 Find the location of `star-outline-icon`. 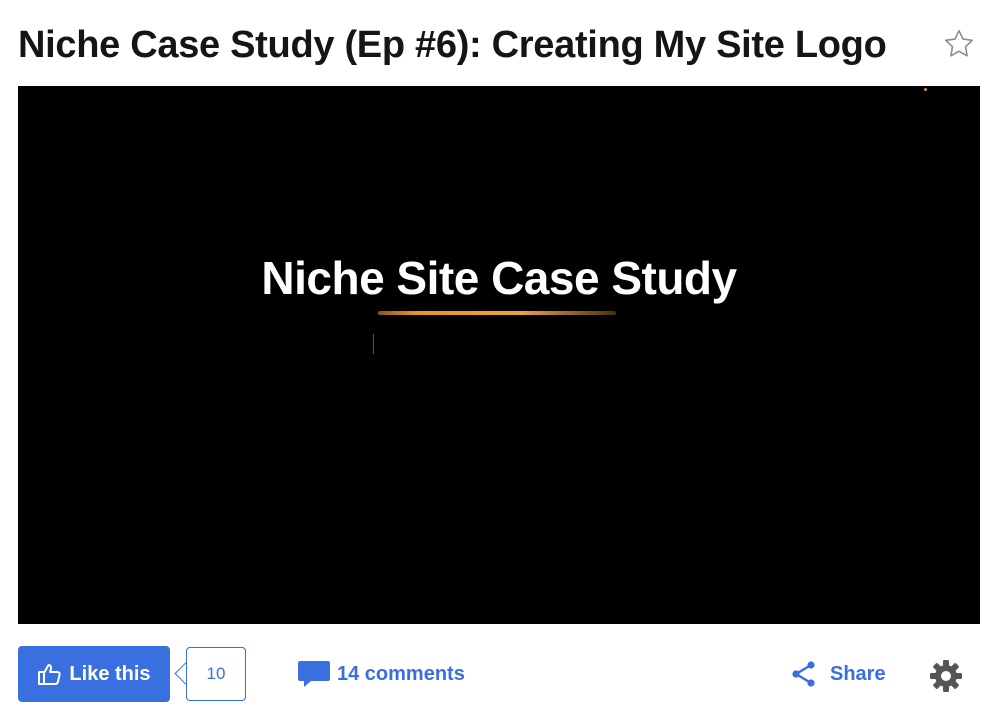

star-outline-icon is located at coordinates (959, 43).